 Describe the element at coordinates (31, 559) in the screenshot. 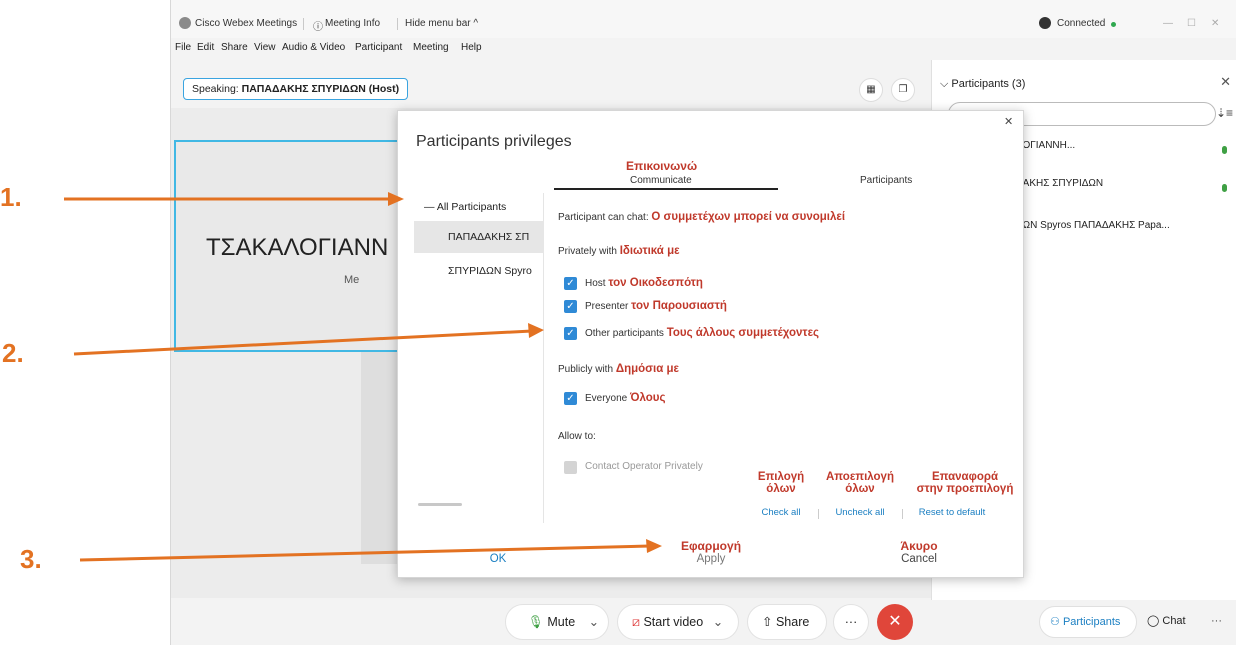

I see `step-number-3: 3.` at that location.